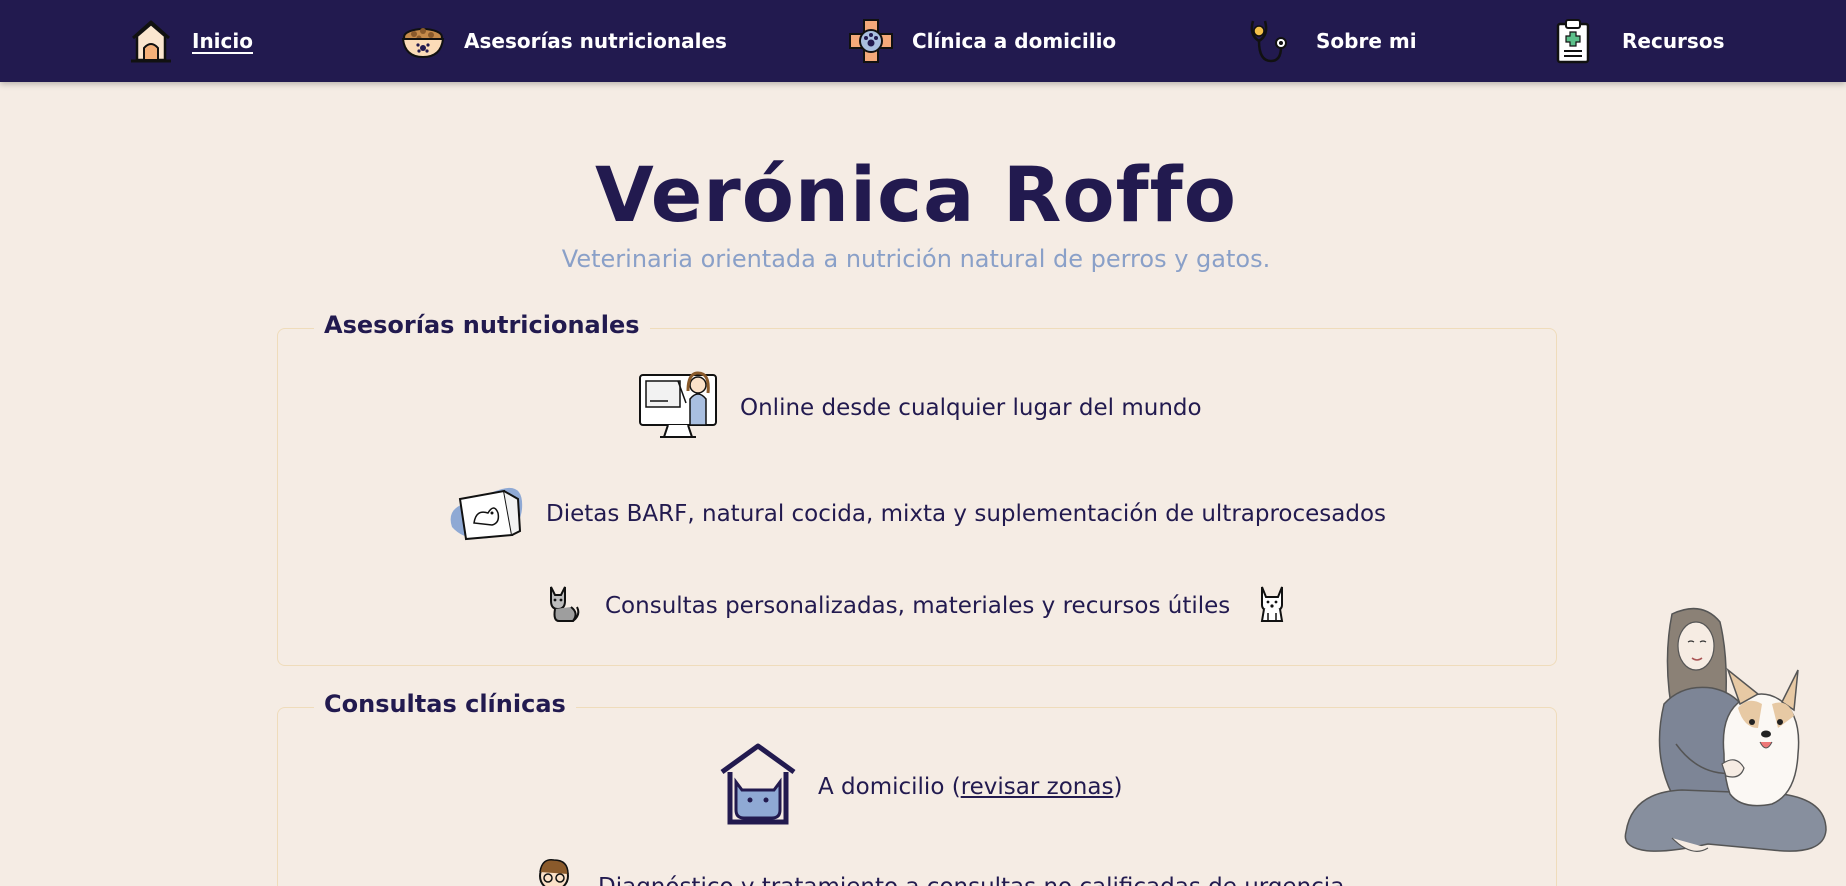 The height and width of the screenshot is (886, 1846). What do you see at coordinates (871, 41) in the screenshot?
I see `medical-cross-icon` at bounding box center [871, 41].